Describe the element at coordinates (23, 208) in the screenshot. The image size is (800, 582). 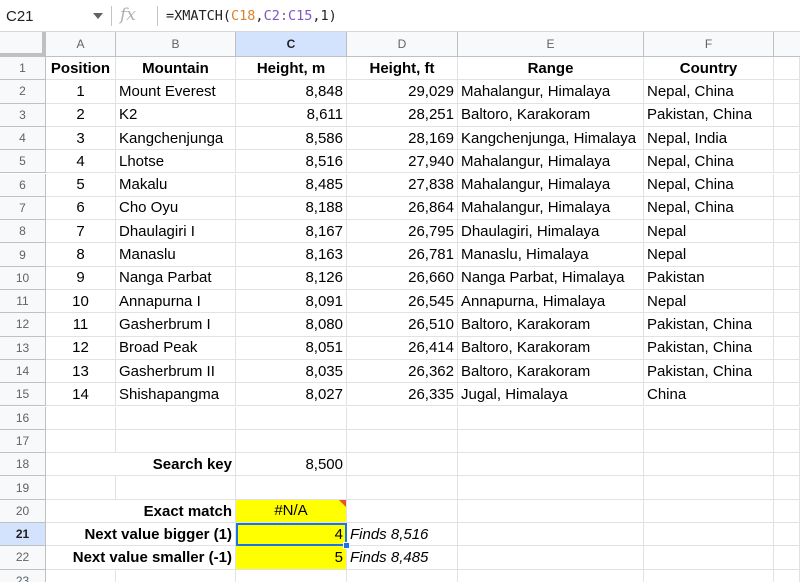
I see `row-header: 7` at that location.